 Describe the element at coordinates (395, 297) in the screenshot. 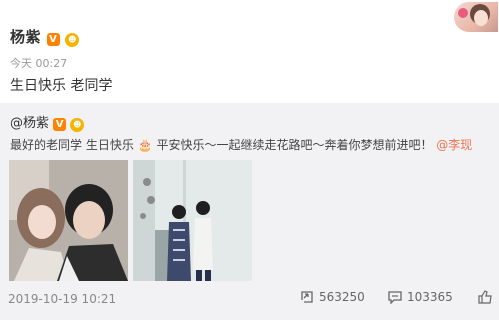

I see `comment-icon` at that location.